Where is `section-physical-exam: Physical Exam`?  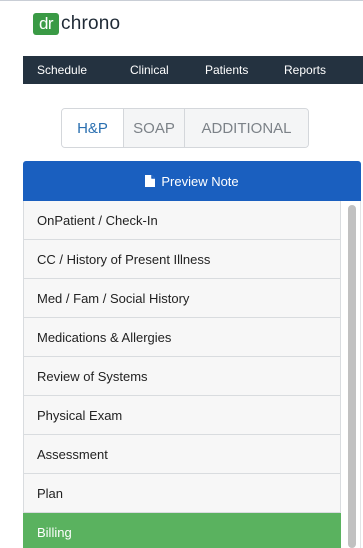 section-physical-exam: Physical Exam is located at coordinates (182, 415).